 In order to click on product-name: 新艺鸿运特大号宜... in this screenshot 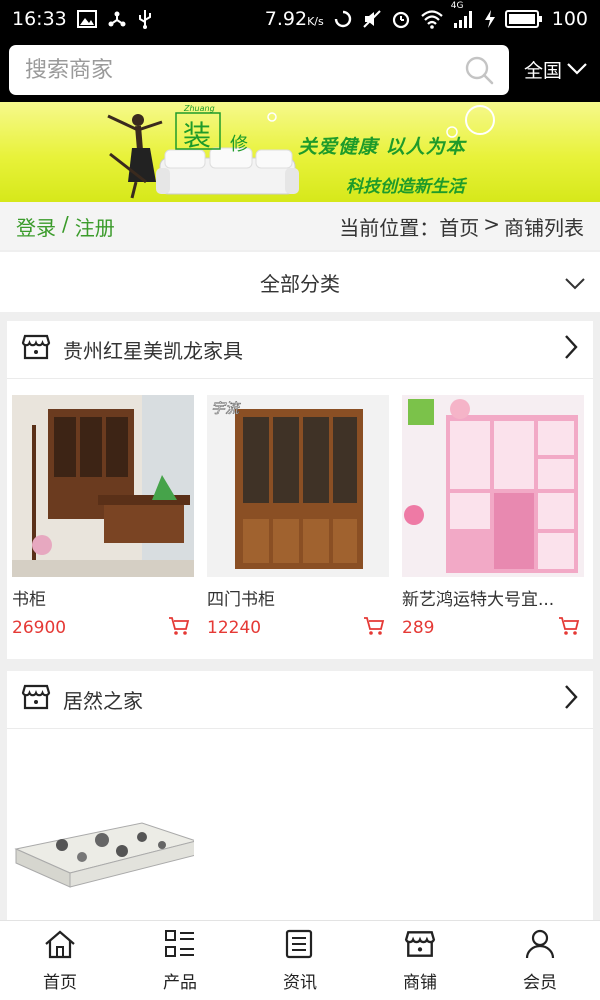, I will do `click(478, 600)`.